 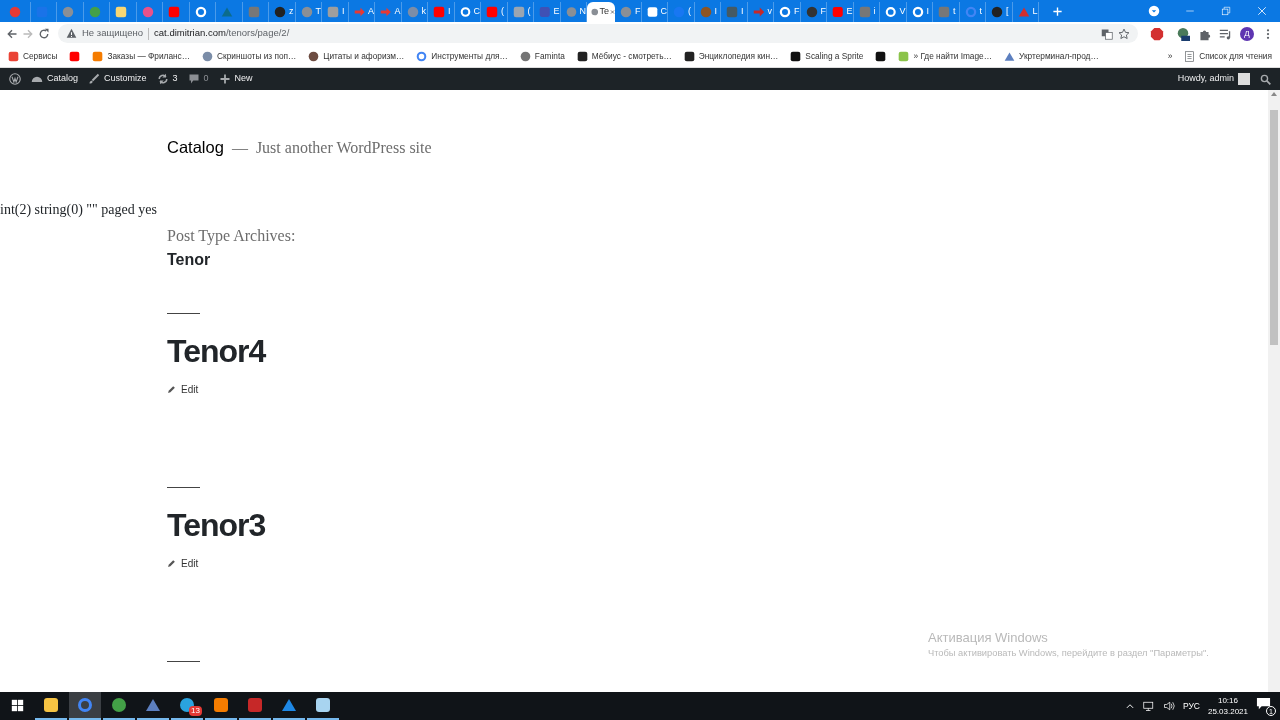 I want to click on profile-avatar: Д, so click(x=1247, y=33).